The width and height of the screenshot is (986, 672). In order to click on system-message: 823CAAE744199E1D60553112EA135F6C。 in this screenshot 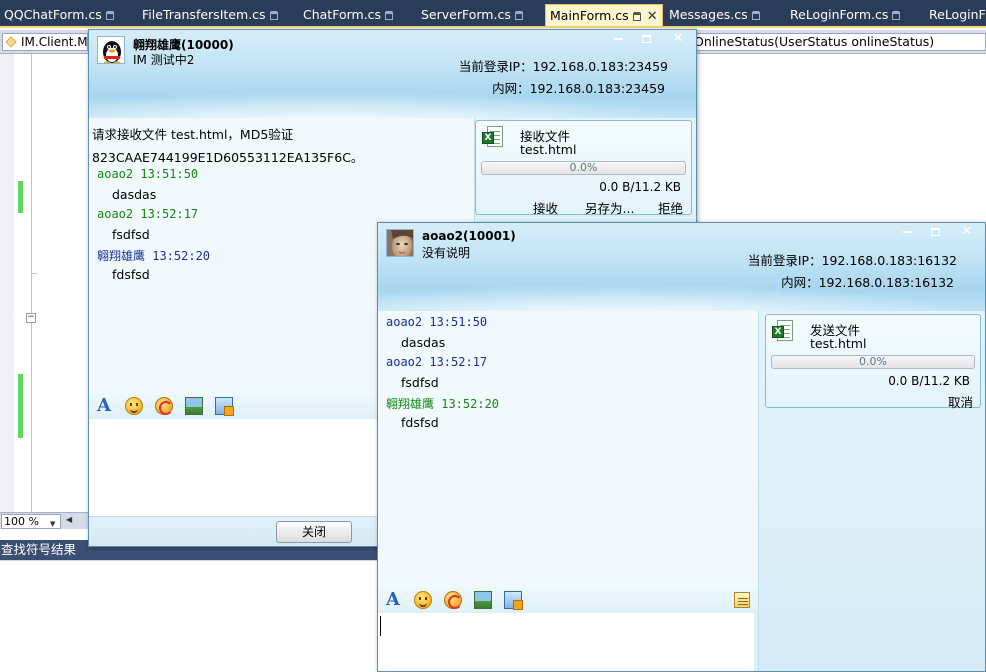, I will do `click(228, 157)`.